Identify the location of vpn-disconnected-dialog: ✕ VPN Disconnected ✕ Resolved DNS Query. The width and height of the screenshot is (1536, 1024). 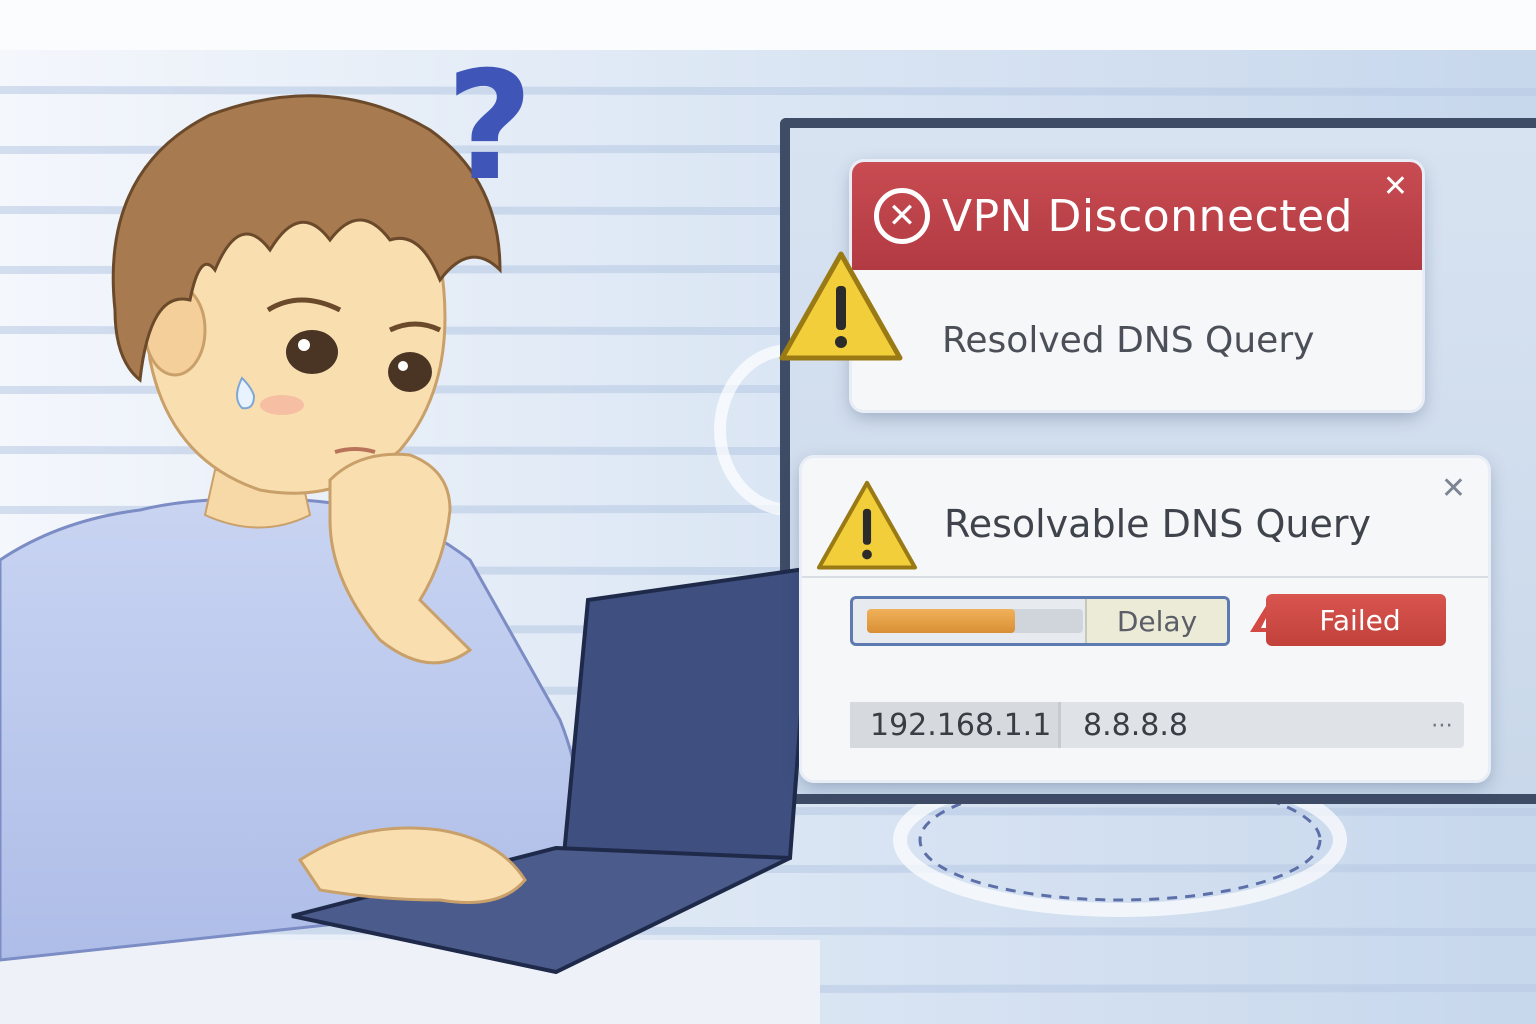
(1137, 286).